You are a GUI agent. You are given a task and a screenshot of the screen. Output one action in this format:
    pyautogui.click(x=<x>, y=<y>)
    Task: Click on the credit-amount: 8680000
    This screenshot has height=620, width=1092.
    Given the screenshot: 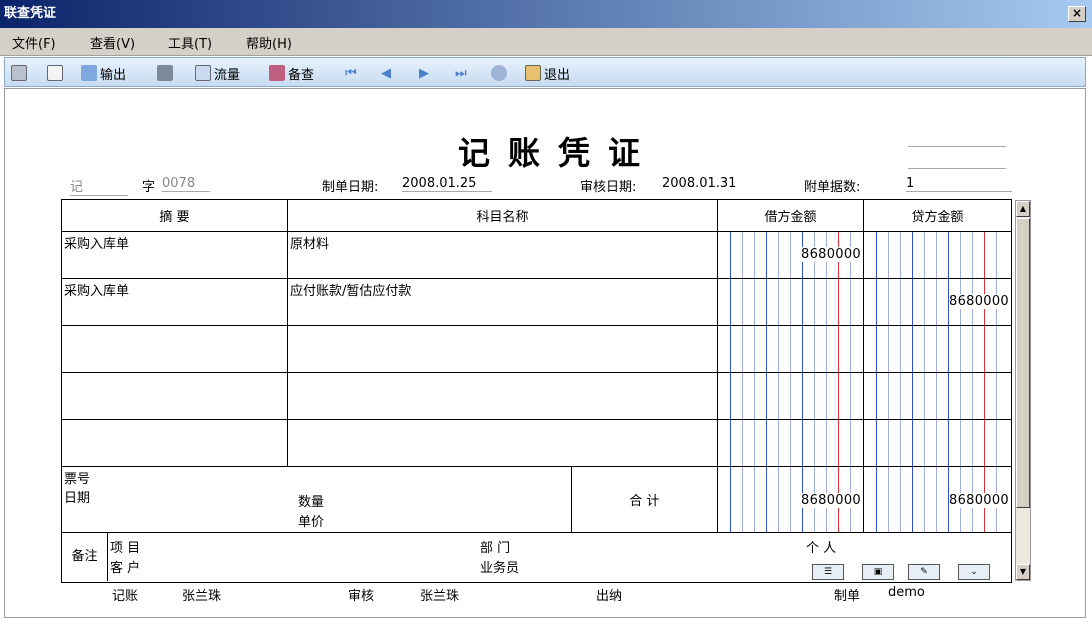 What is the action you would take?
    pyautogui.click(x=979, y=301)
    